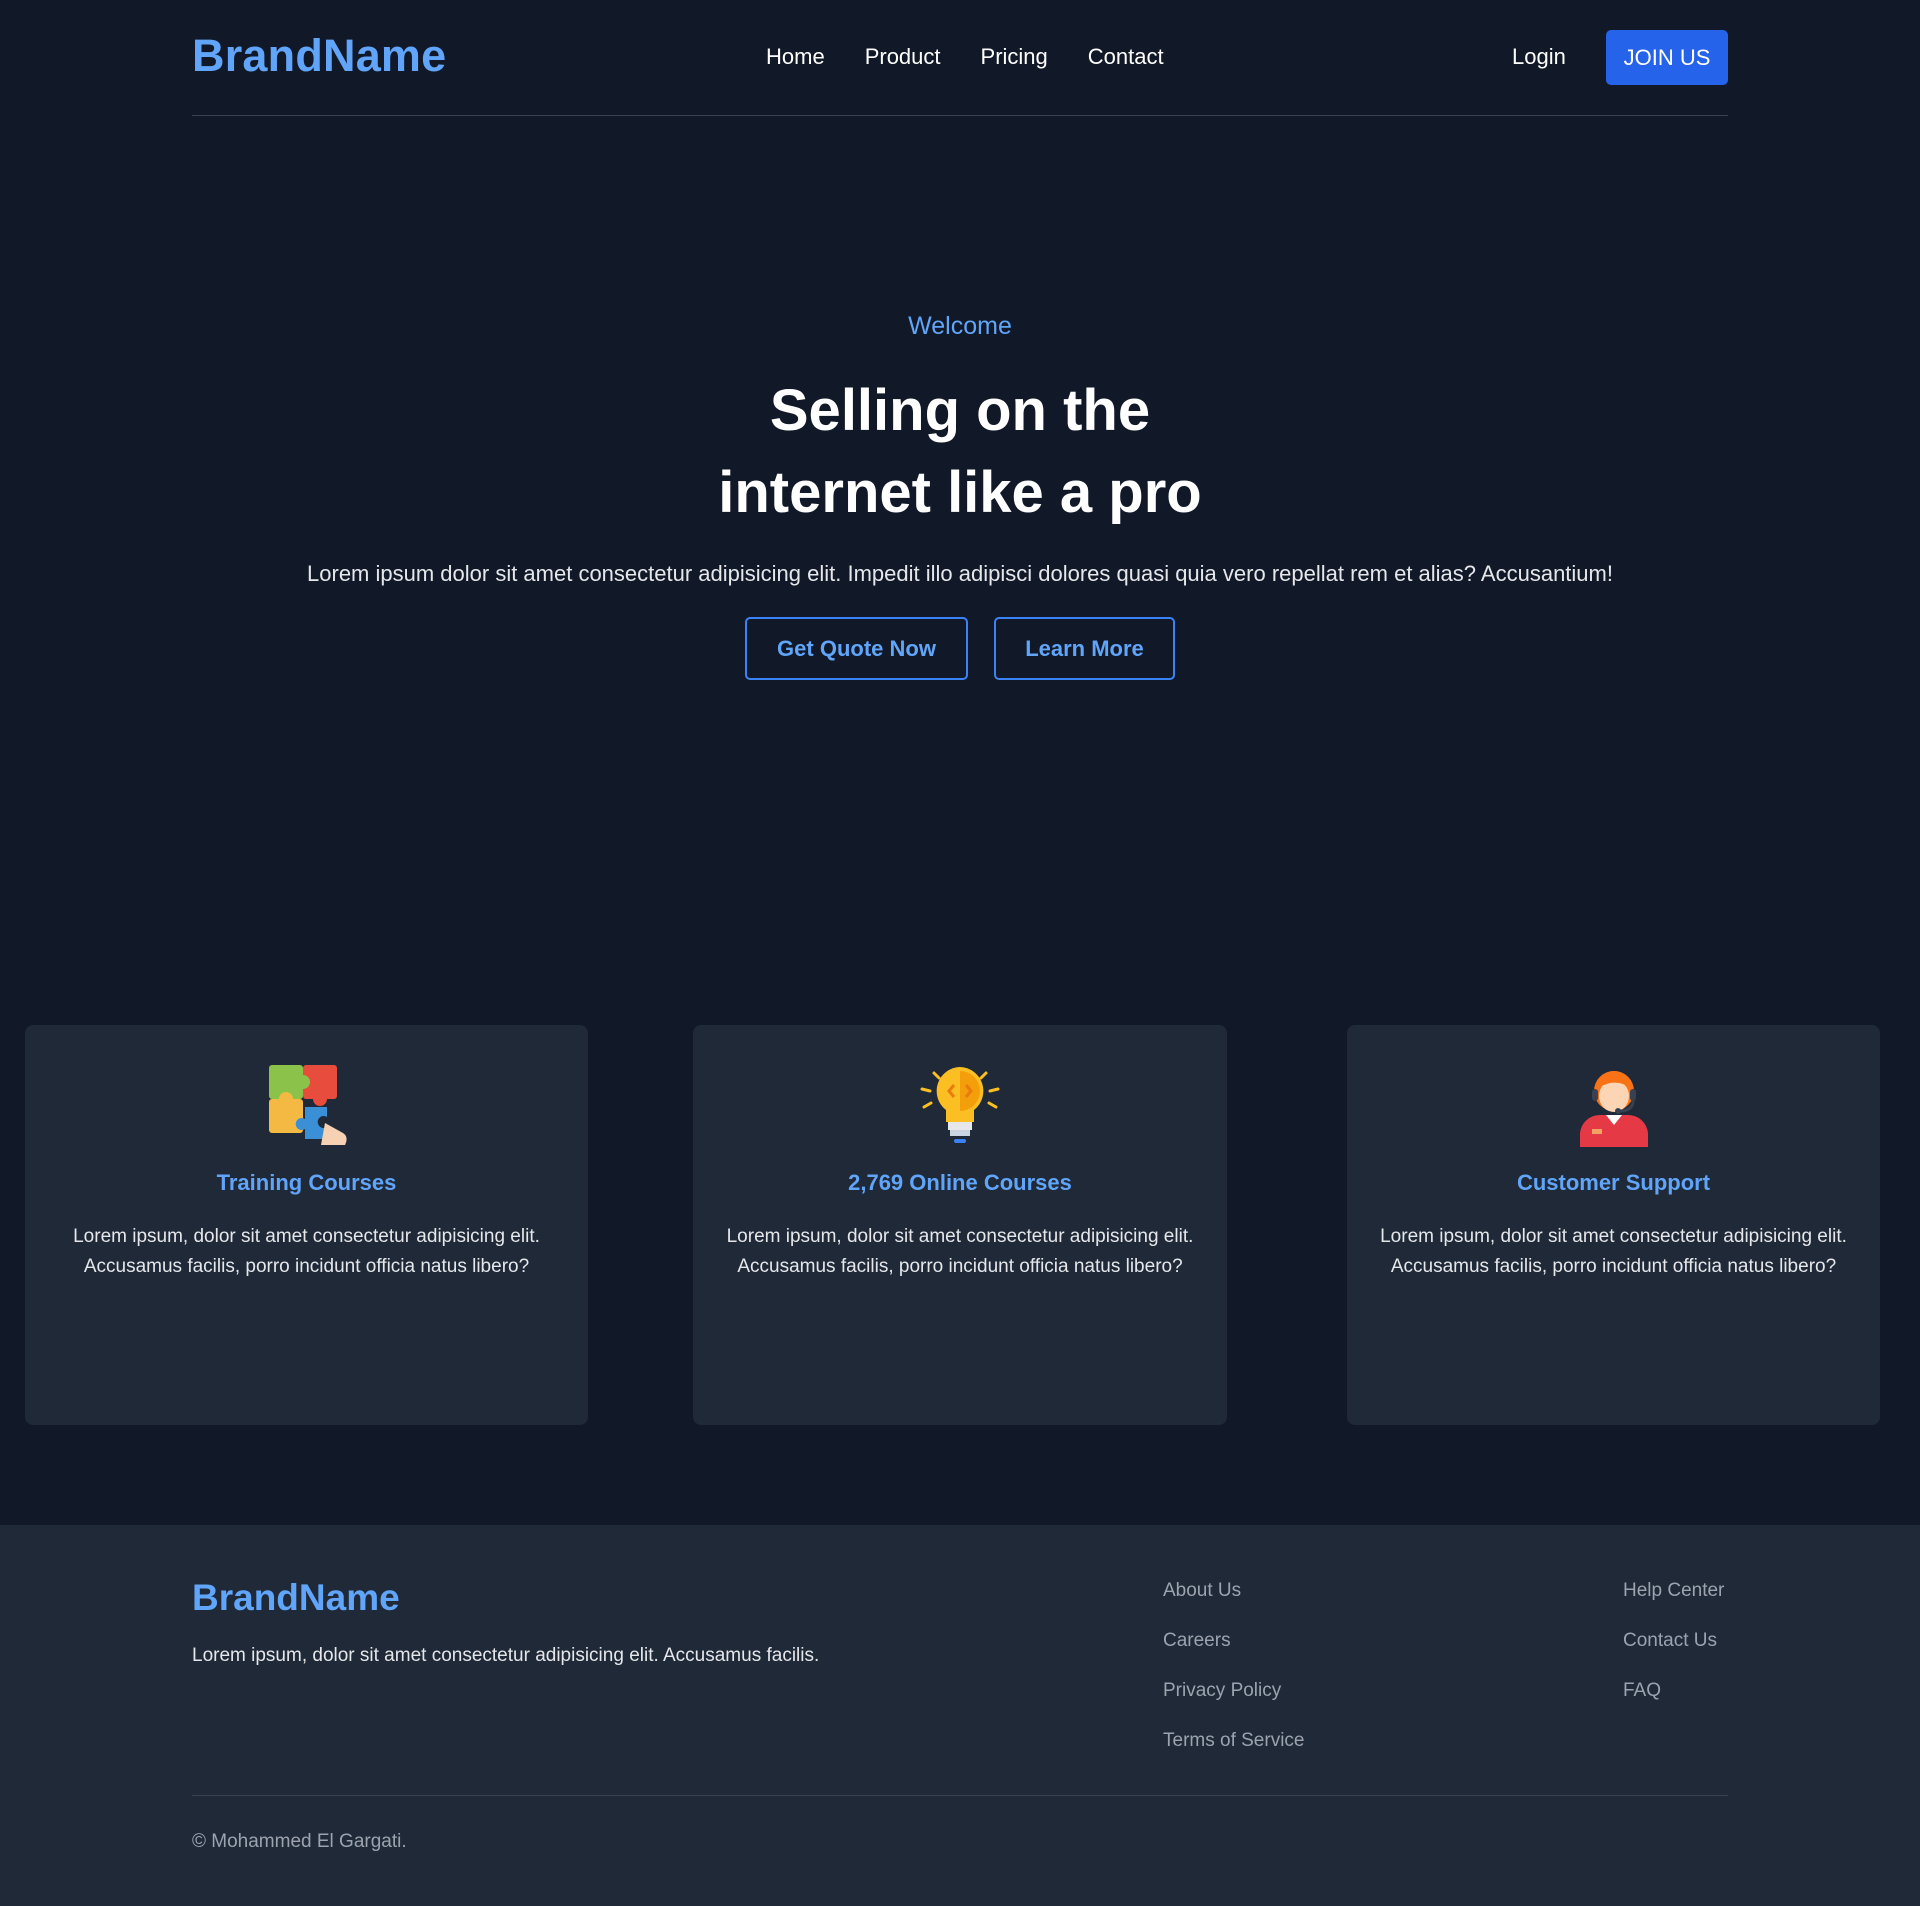  Describe the element at coordinates (1233, 1691) in the screenshot. I see `footer-link-privacy-policy: Privacy Policy` at that location.